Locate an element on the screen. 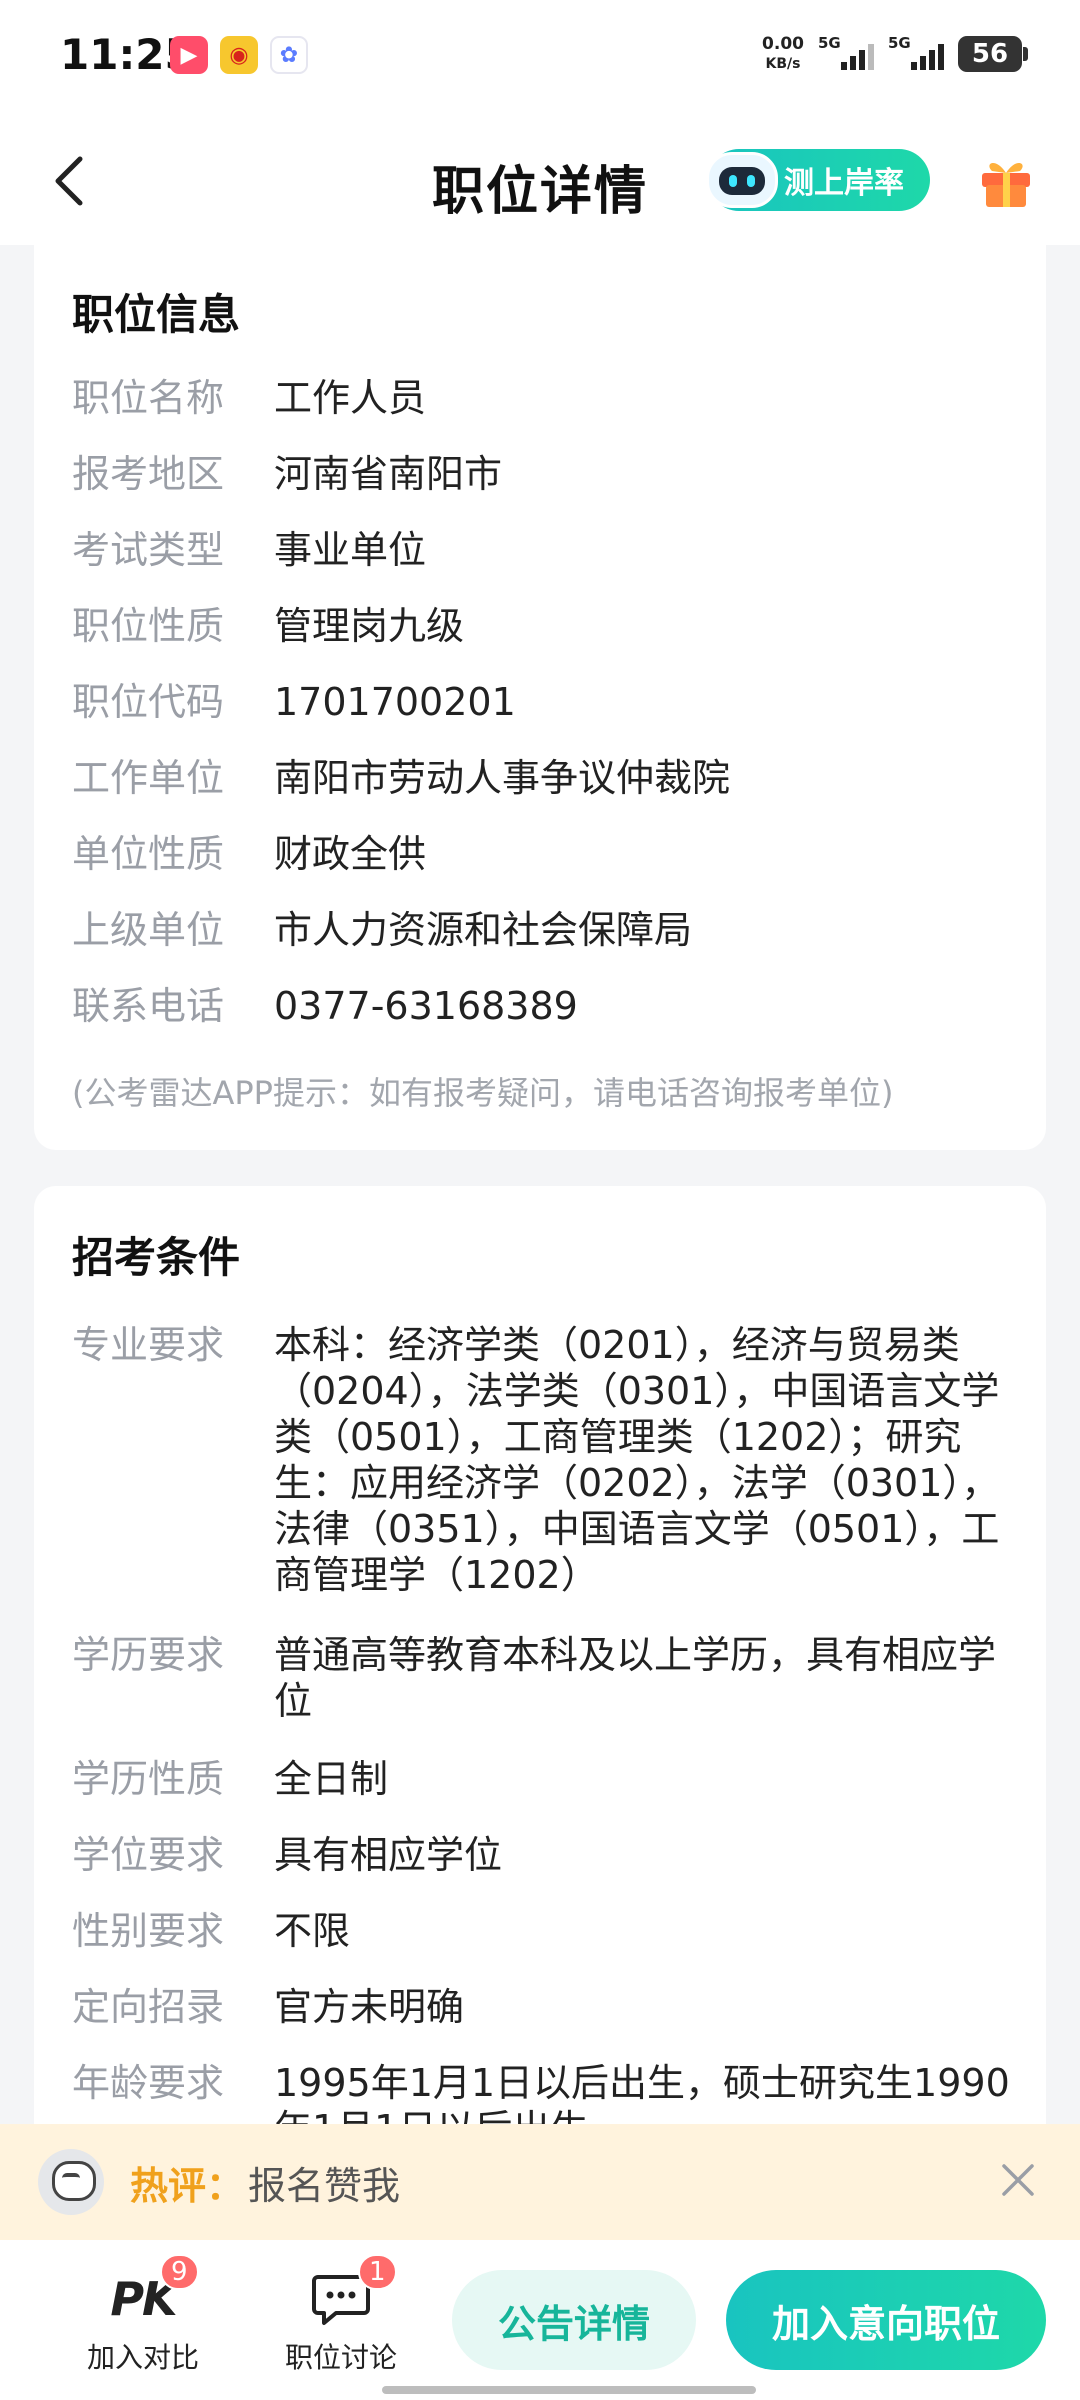 The width and height of the screenshot is (1080, 2400). row-label: 报考地区 is located at coordinates (148, 474).